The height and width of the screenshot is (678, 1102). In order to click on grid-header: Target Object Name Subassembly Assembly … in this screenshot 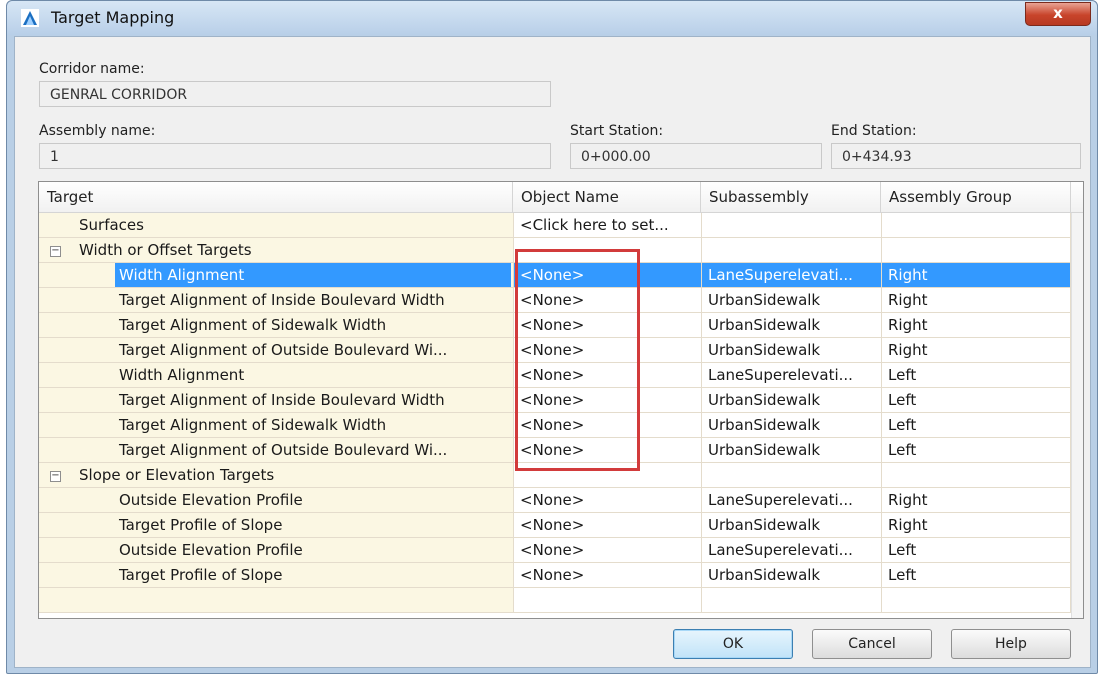, I will do `click(561, 197)`.